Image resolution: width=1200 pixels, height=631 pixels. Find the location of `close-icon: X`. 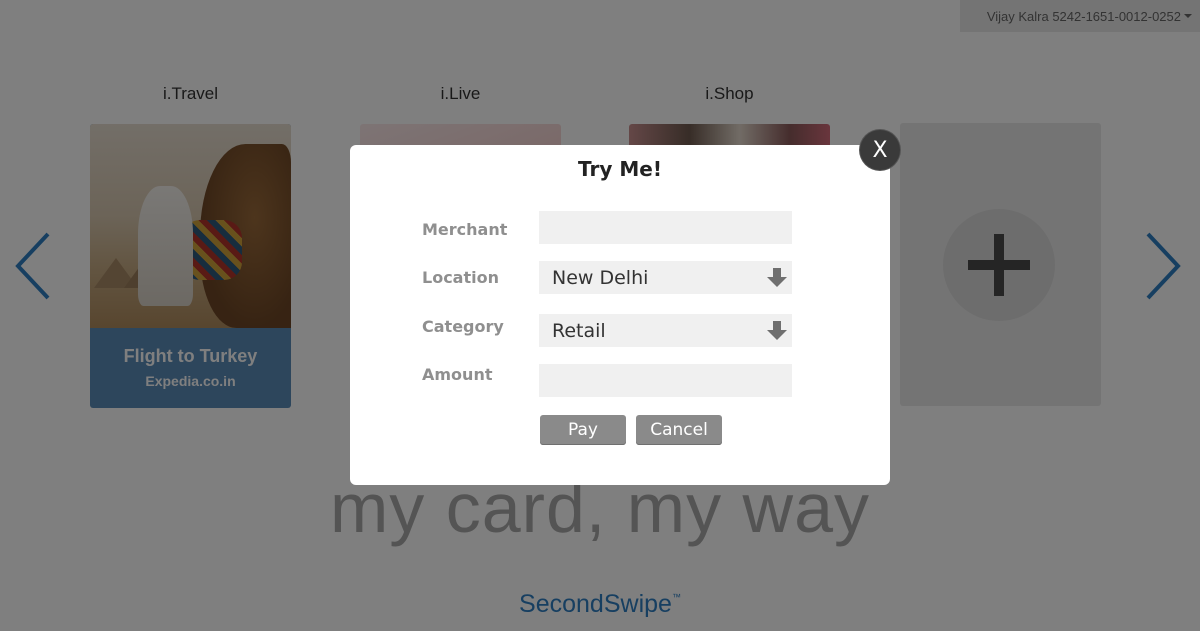

close-icon: X is located at coordinates (880, 150).